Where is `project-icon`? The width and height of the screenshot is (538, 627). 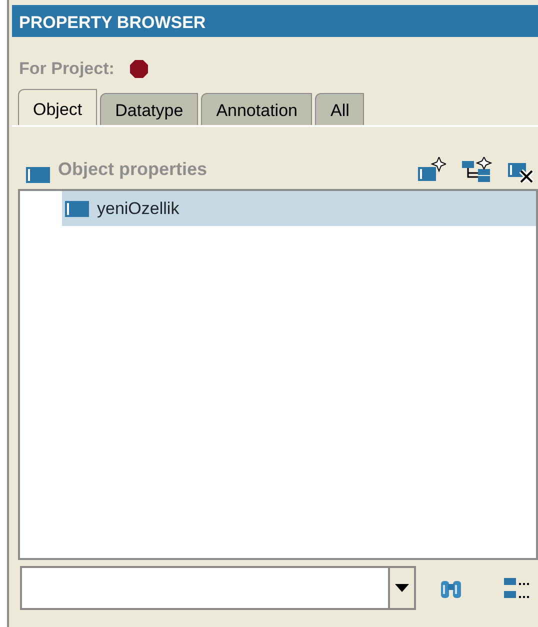
project-icon is located at coordinates (139, 69).